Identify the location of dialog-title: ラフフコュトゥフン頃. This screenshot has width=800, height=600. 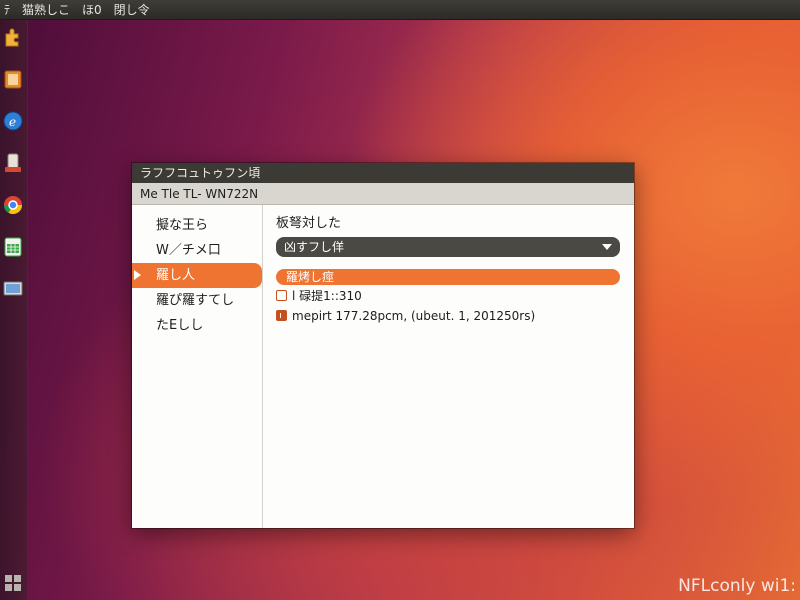
(383, 173).